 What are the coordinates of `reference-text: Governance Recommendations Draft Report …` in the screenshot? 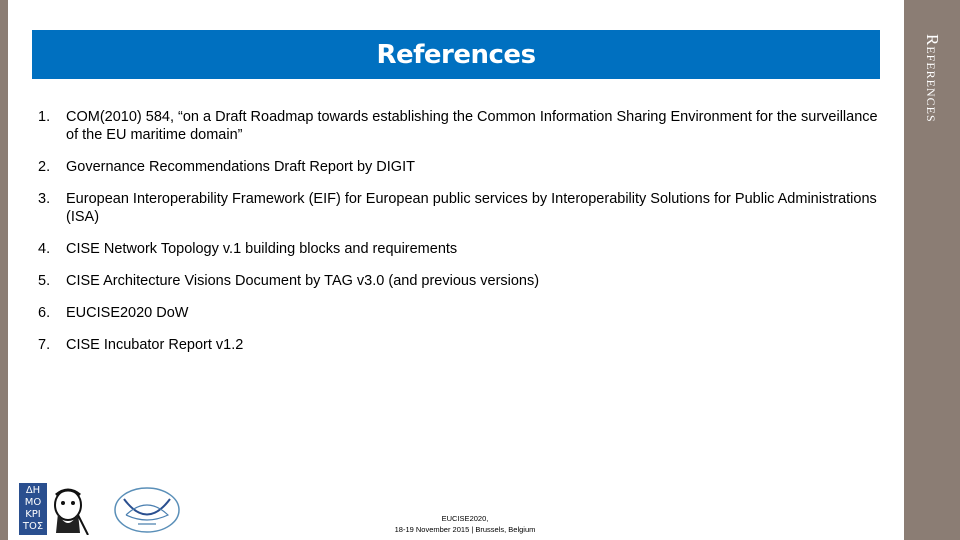 It's located at (240, 167).